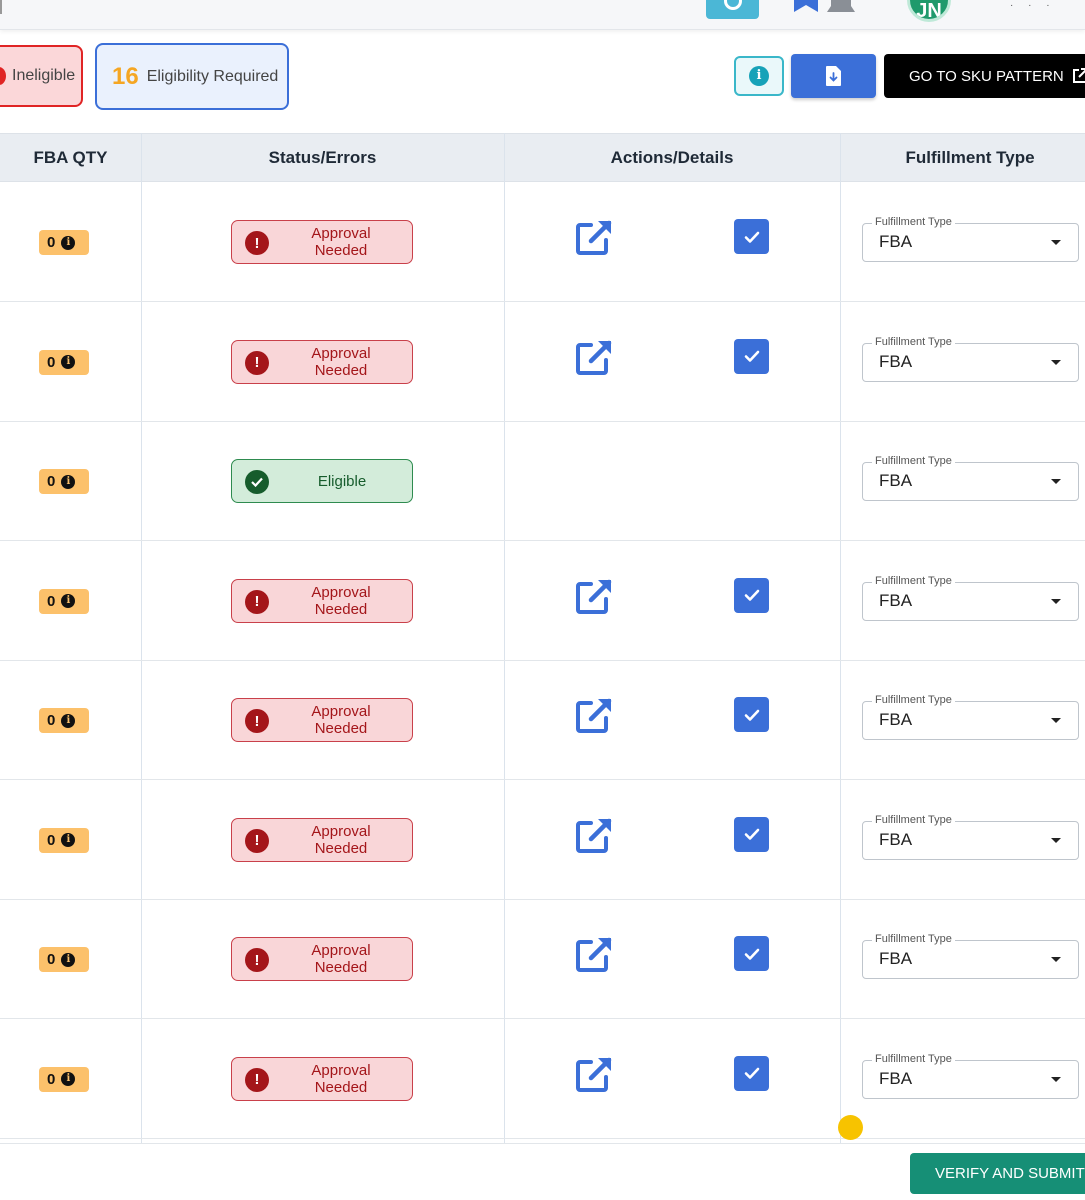 The height and width of the screenshot is (1200, 1085). I want to click on download-icon, so click(833, 76).